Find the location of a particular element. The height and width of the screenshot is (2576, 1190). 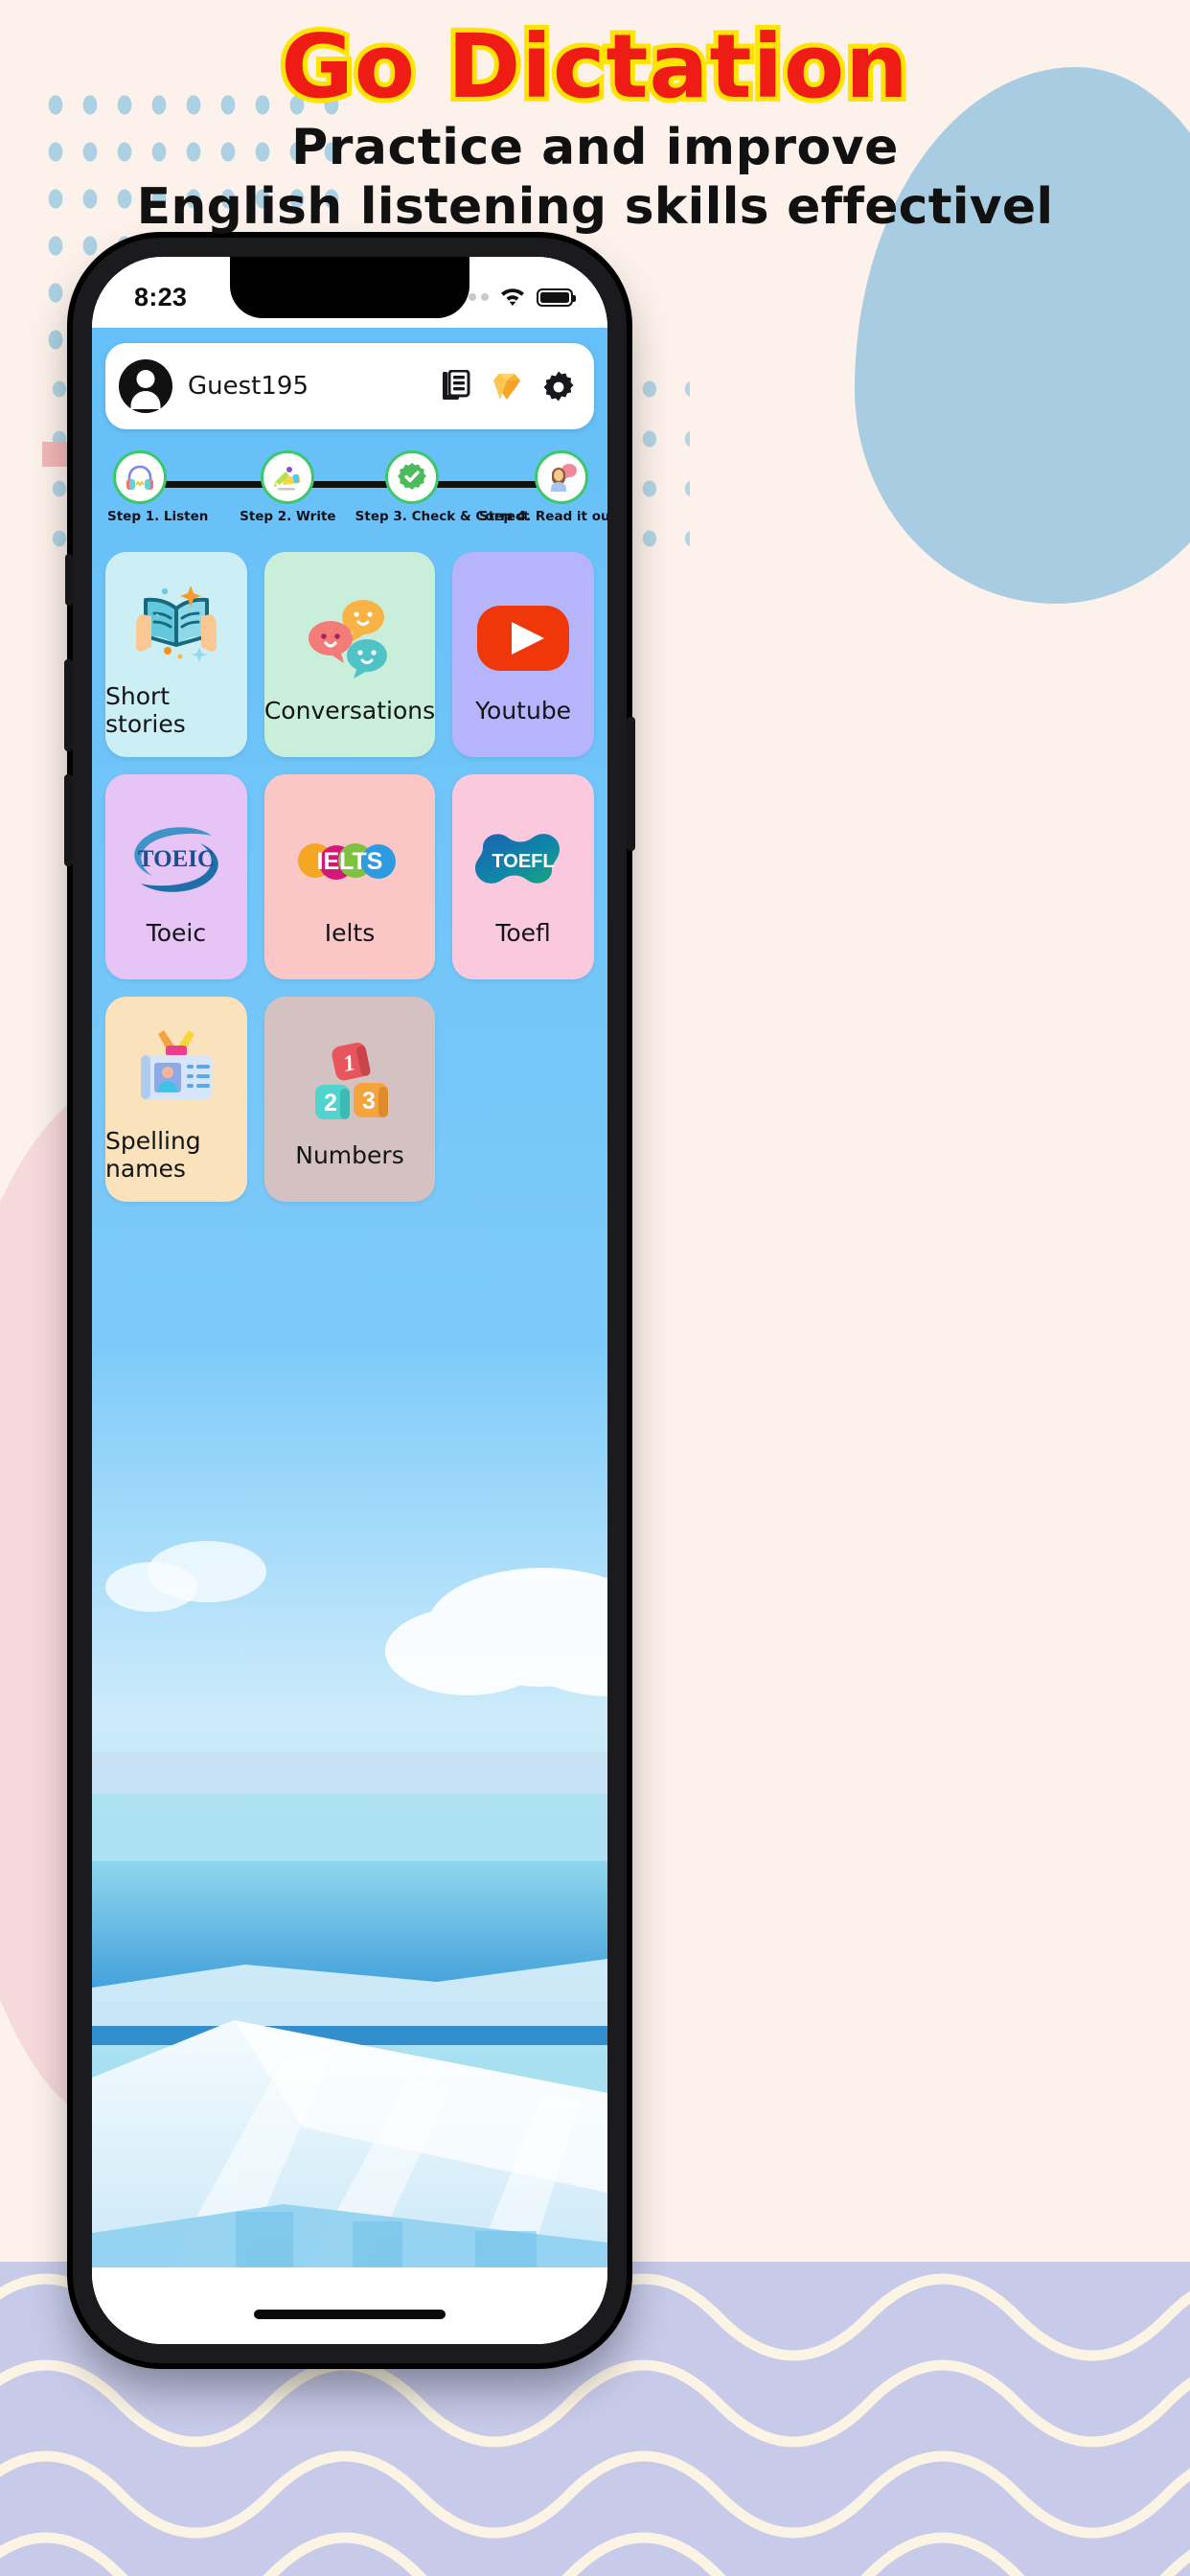

step-item-4: Step 4. Read it out loud is located at coordinates (543, 487).